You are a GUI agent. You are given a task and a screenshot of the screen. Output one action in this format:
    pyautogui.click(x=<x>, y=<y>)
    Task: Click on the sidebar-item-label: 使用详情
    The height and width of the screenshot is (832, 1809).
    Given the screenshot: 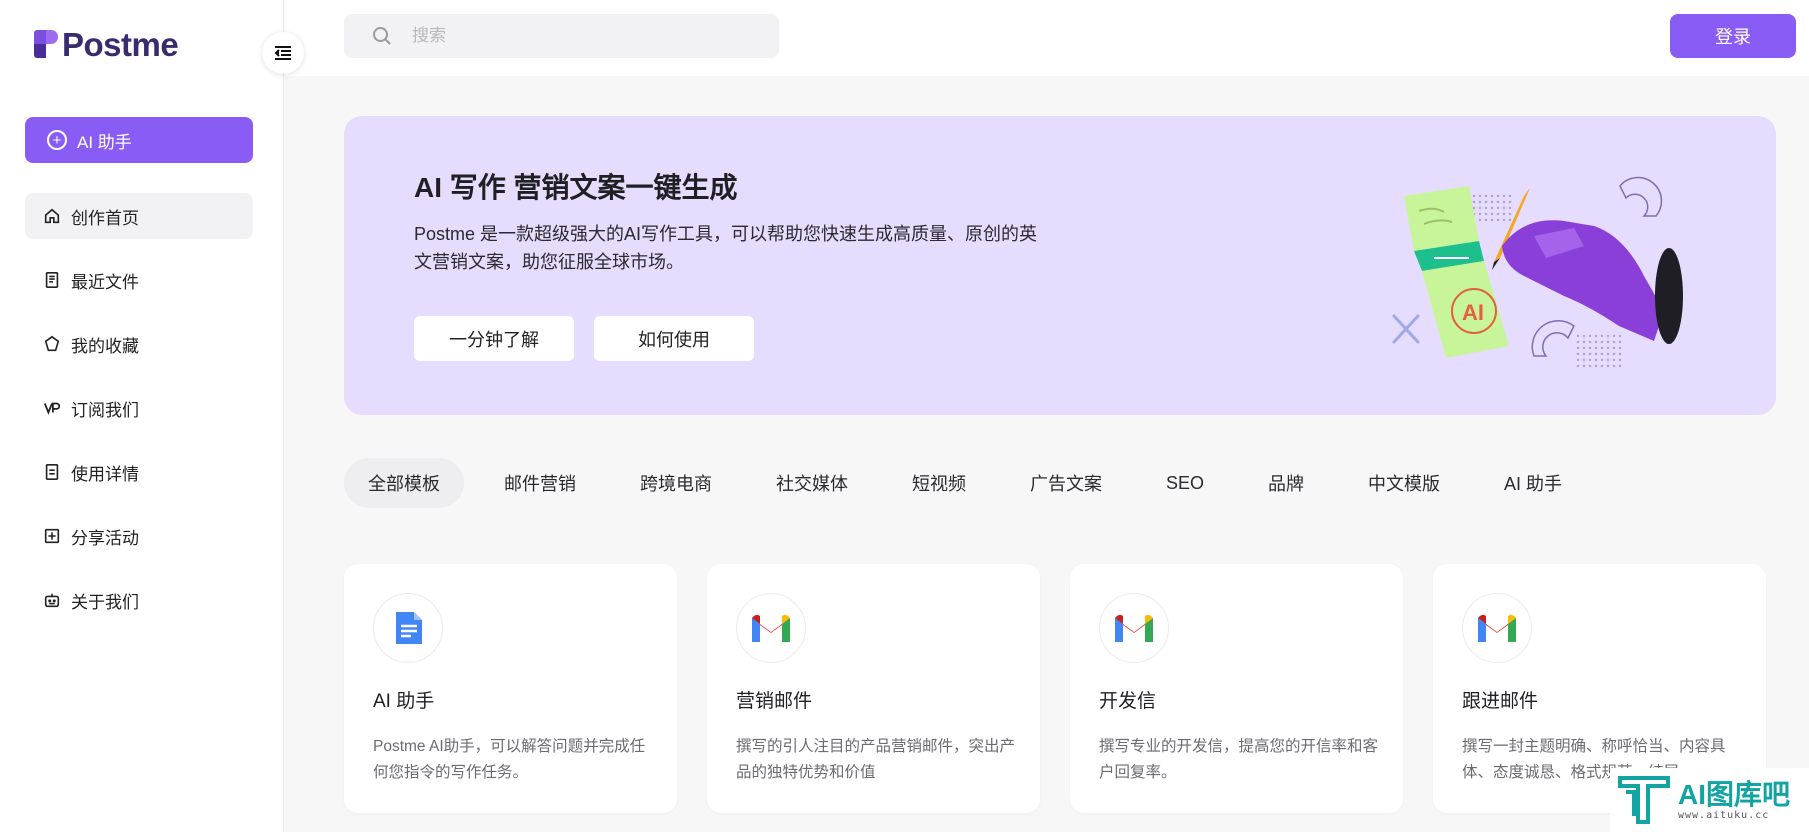 What is the action you would take?
    pyautogui.click(x=105, y=474)
    